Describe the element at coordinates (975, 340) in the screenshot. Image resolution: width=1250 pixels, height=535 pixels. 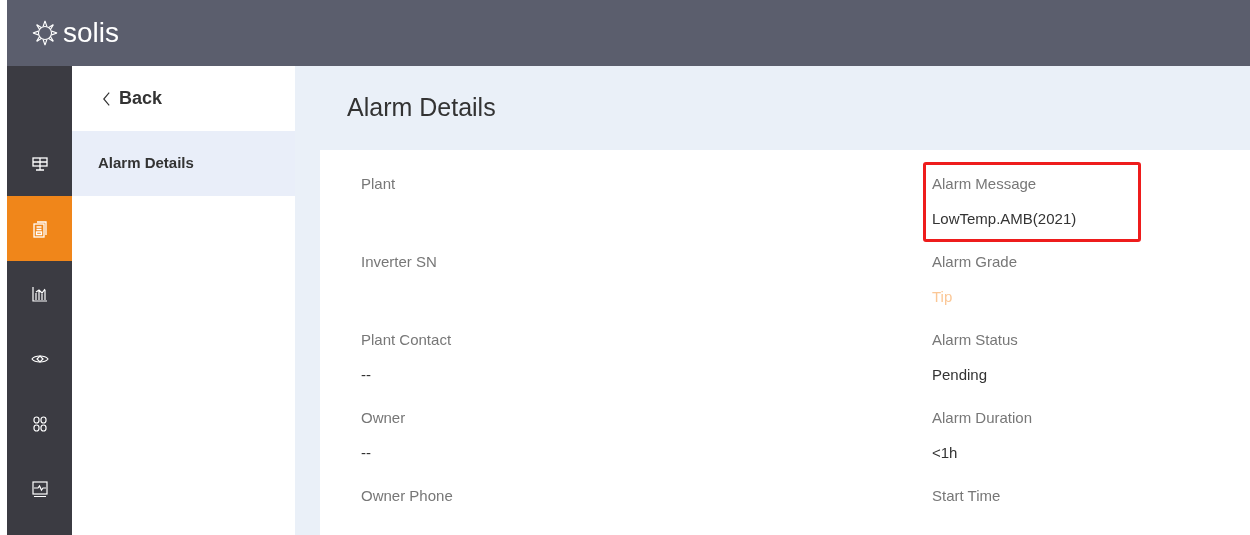
I see `field-label: Alarm Status` at that location.